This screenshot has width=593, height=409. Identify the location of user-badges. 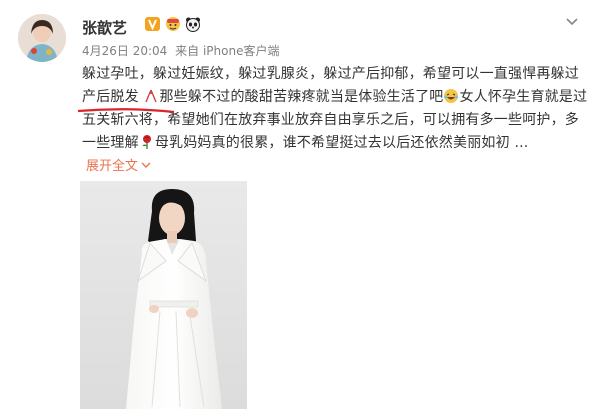
(173, 24).